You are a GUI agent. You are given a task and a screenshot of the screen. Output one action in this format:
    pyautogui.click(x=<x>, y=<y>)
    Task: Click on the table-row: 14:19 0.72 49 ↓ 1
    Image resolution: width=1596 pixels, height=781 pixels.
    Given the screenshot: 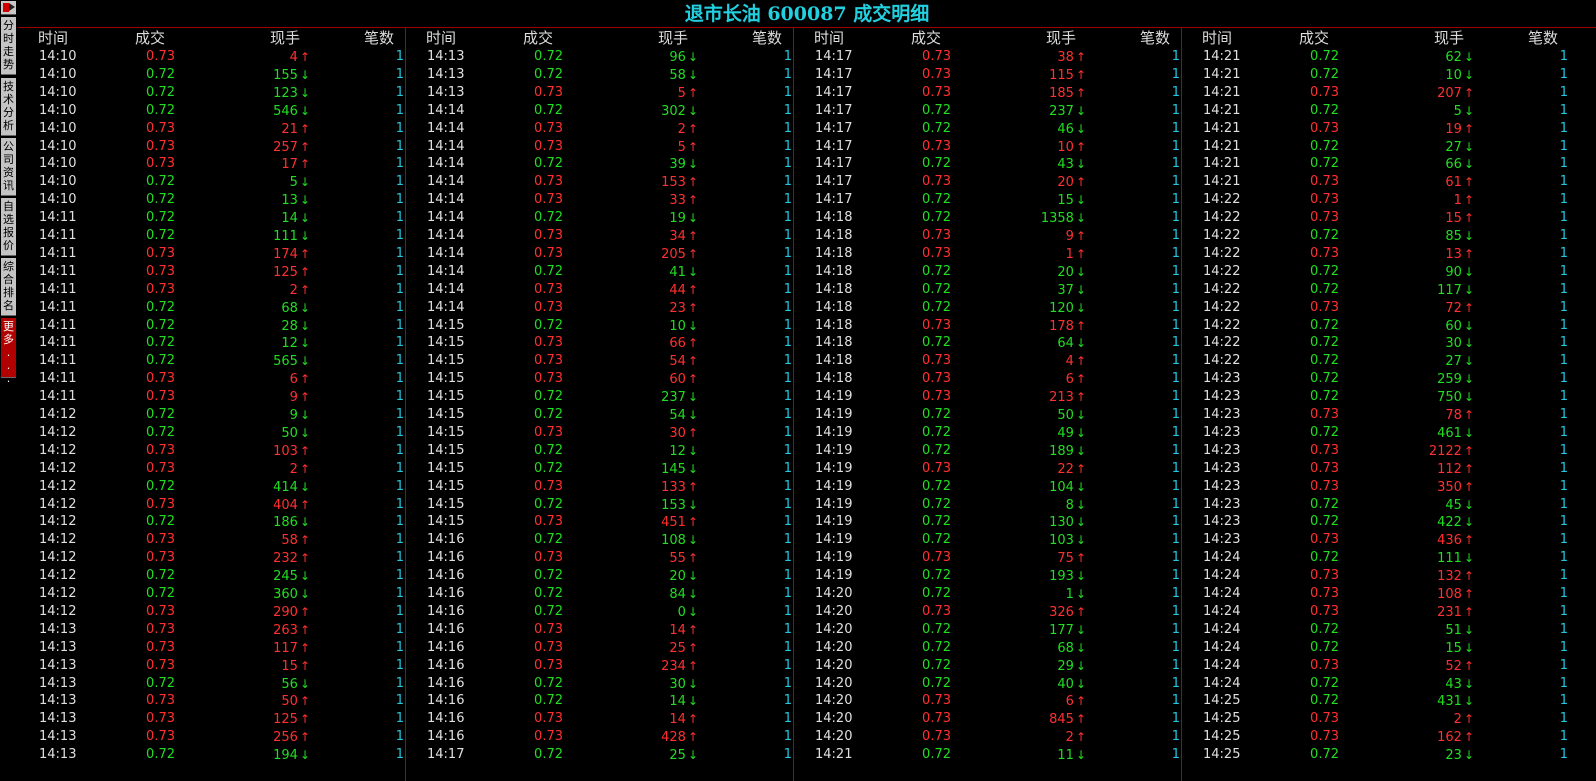 What is the action you would take?
    pyautogui.click(x=988, y=433)
    